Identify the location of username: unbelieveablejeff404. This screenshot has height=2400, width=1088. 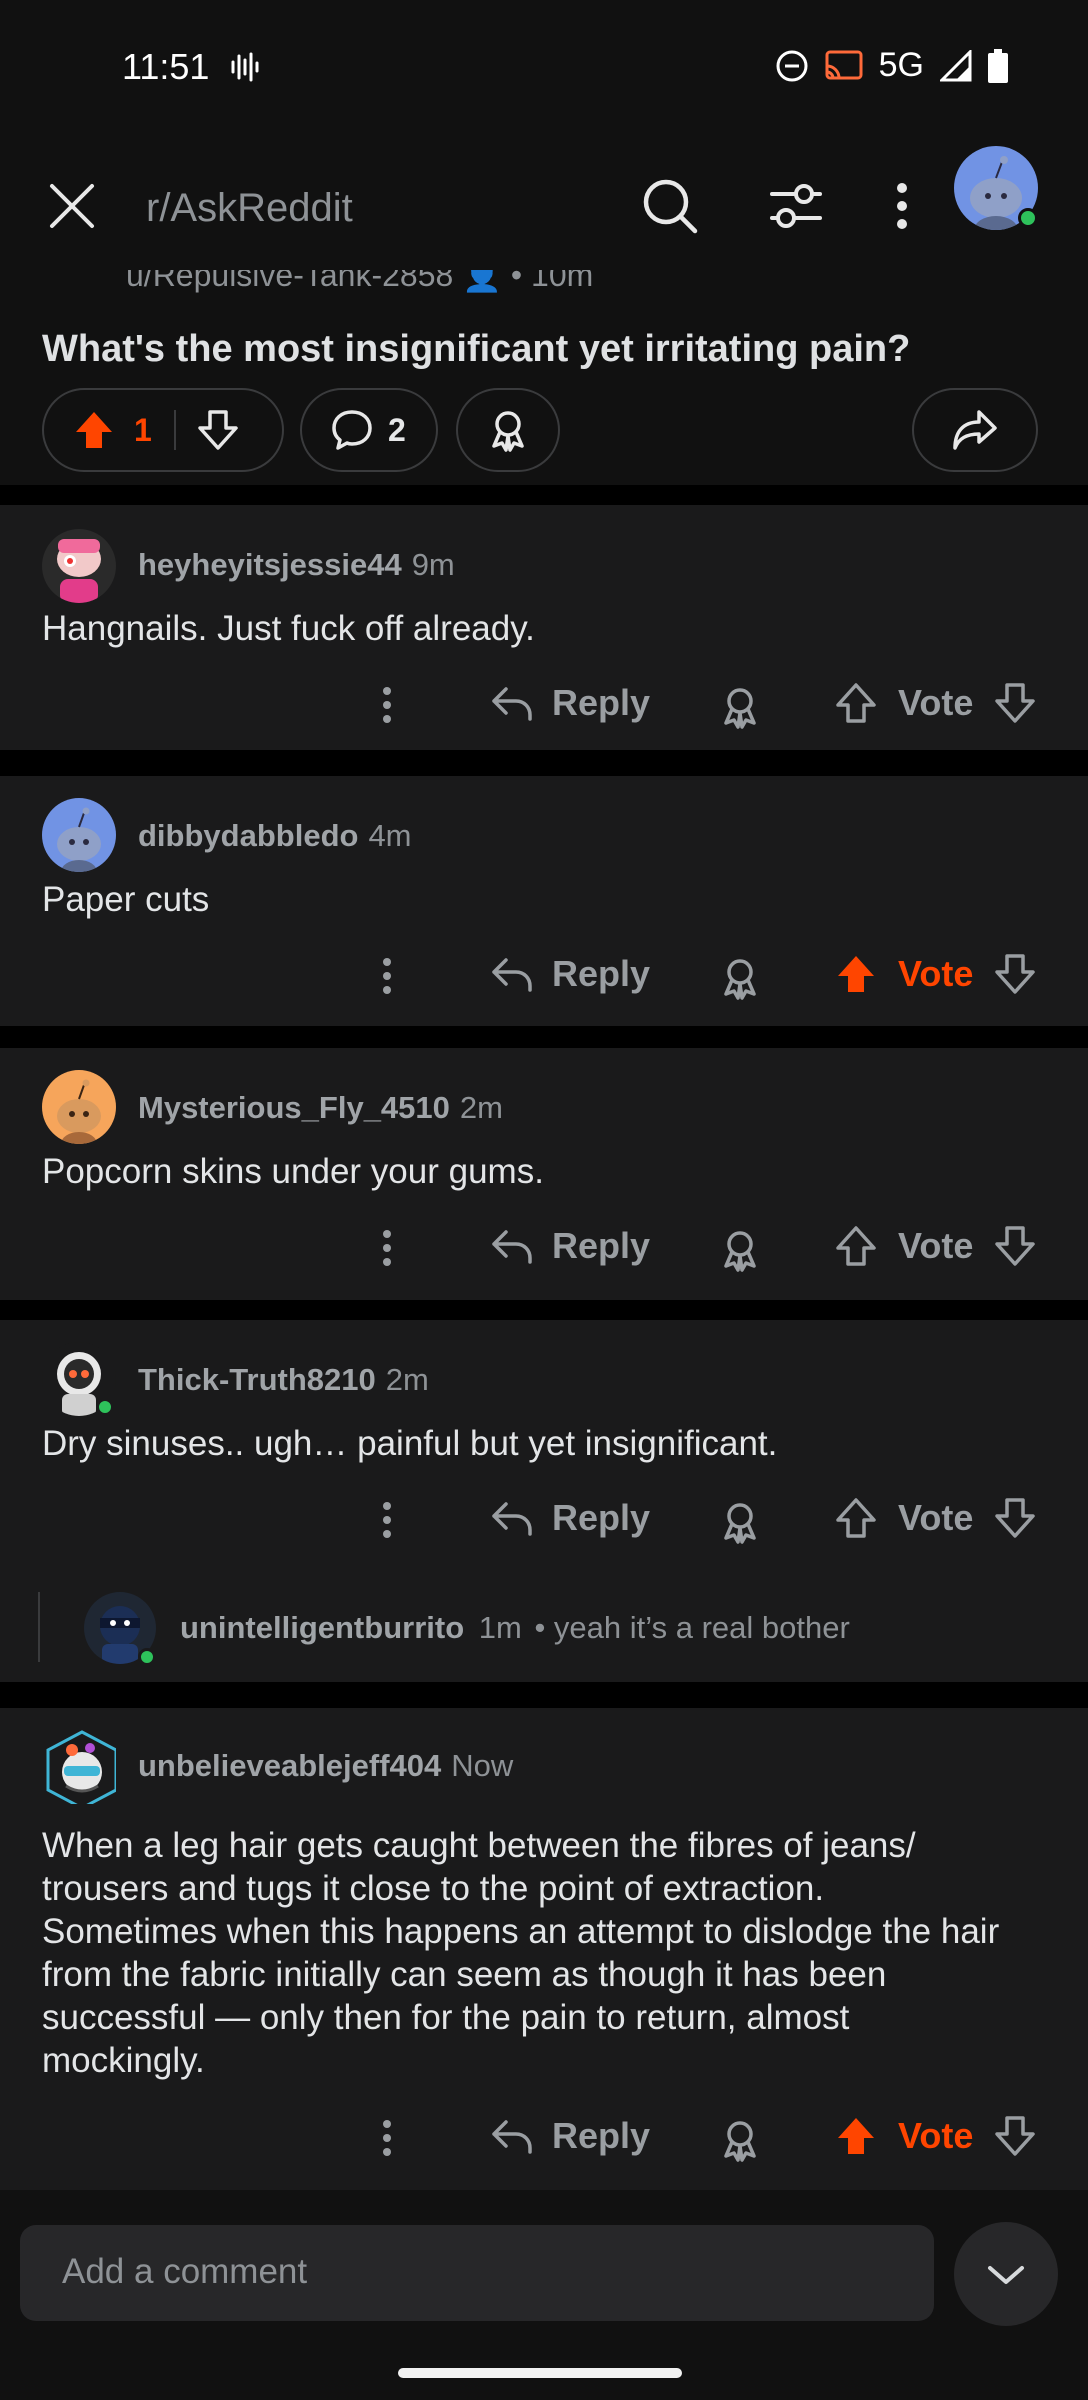
(289, 1765).